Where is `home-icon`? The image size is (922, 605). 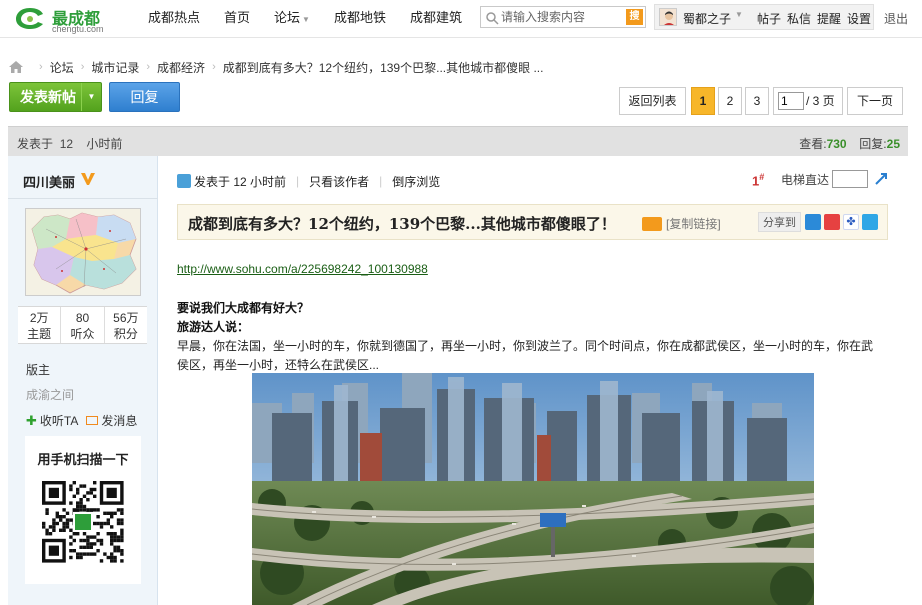
home-icon is located at coordinates (16, 67).